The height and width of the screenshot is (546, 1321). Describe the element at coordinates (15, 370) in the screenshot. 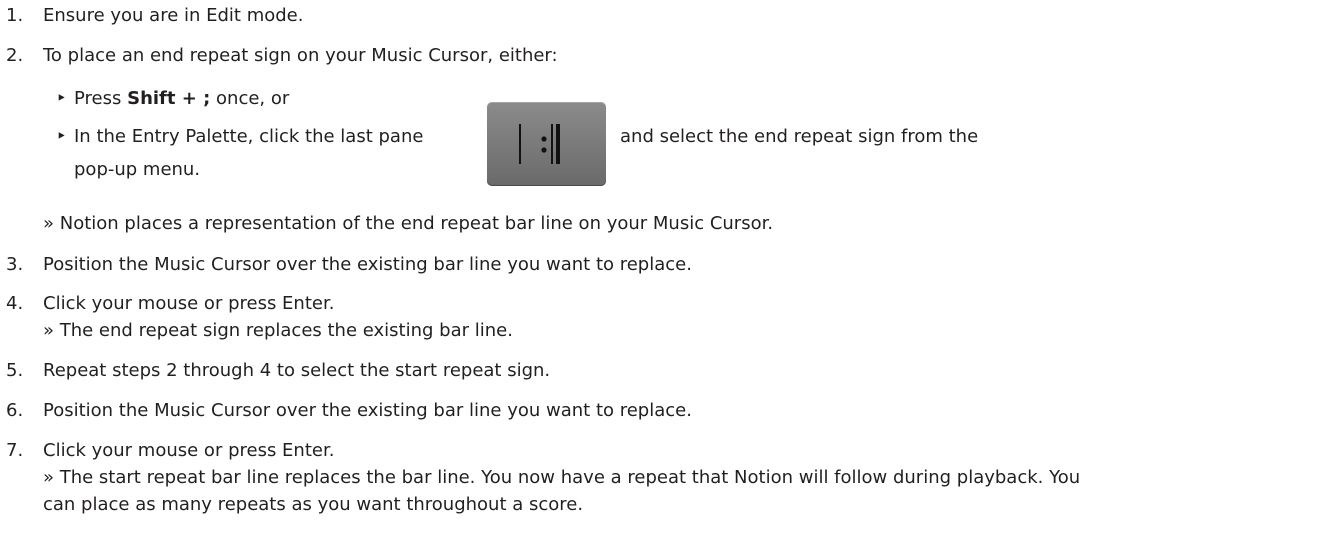

I see `step-number: 5.` at that location.